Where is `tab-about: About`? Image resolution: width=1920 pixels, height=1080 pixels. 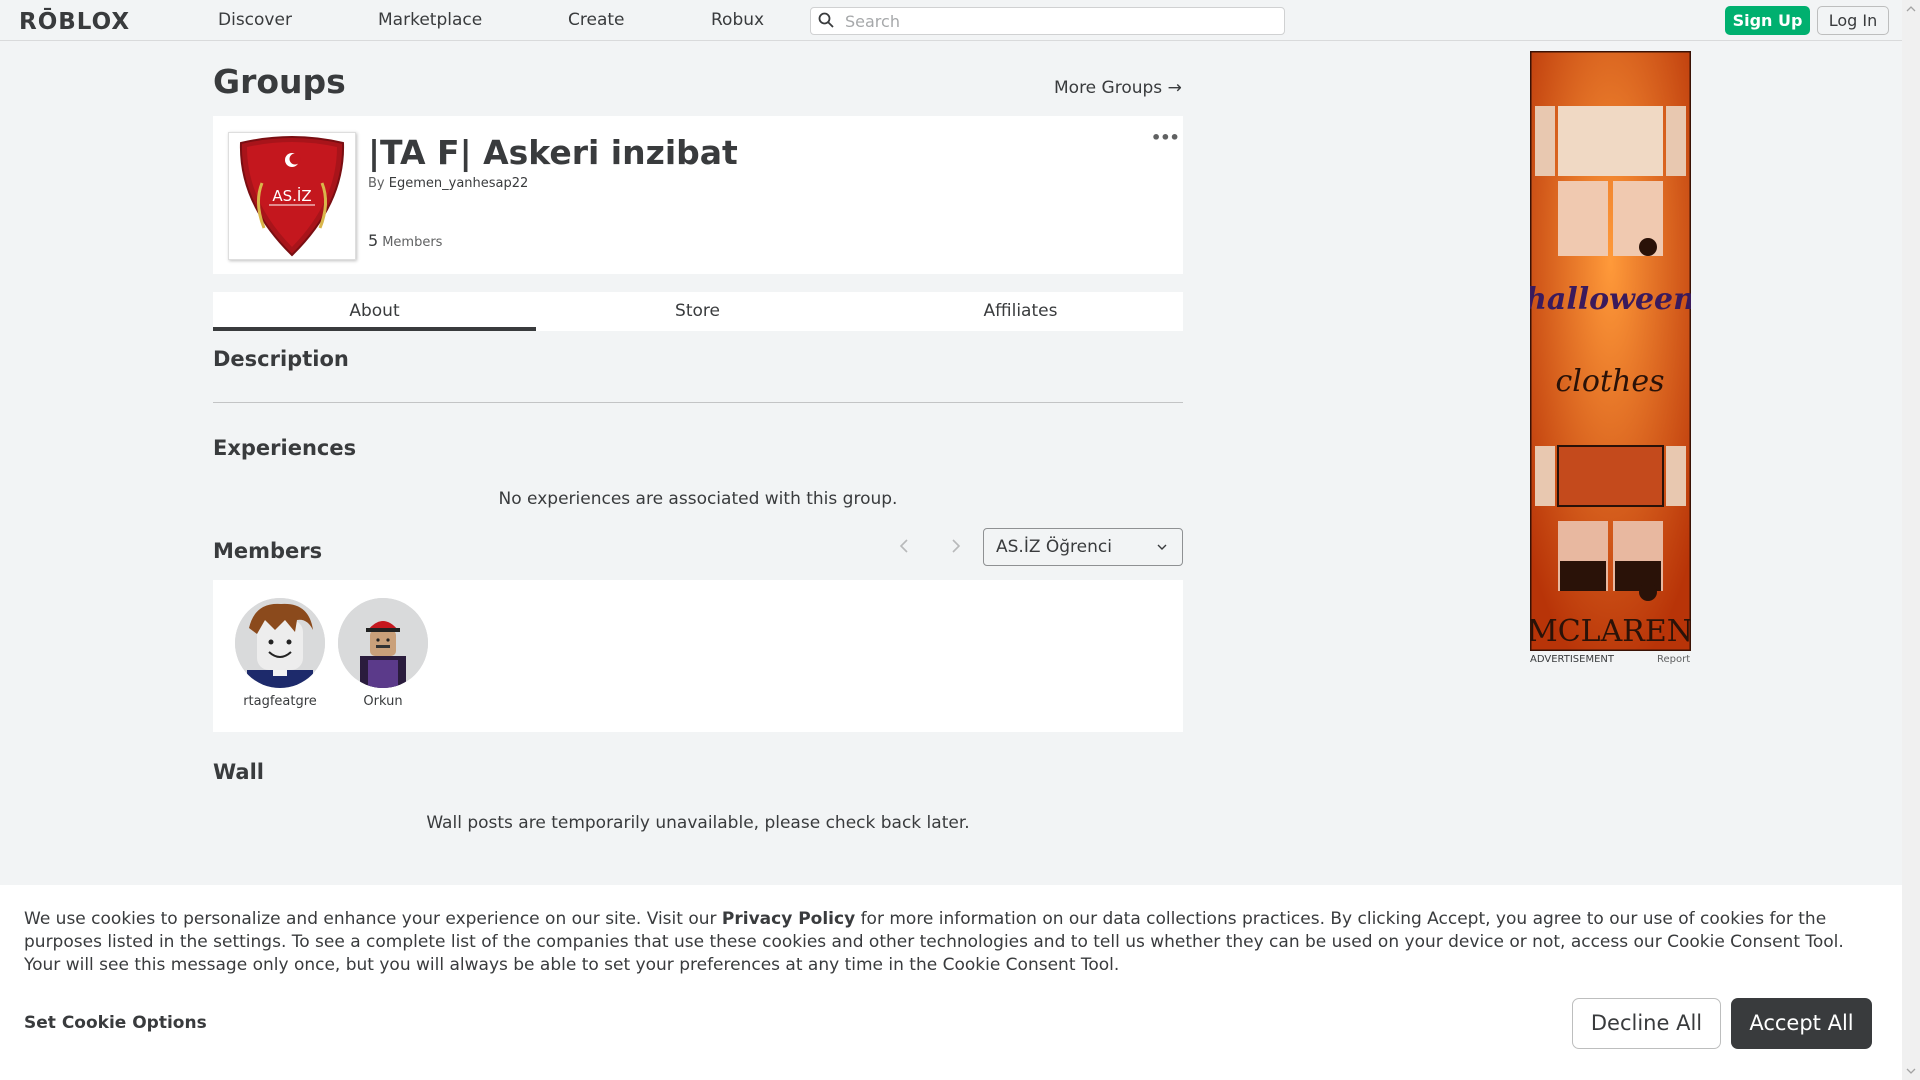 tab-about: About is located at coordinates (374, 311).